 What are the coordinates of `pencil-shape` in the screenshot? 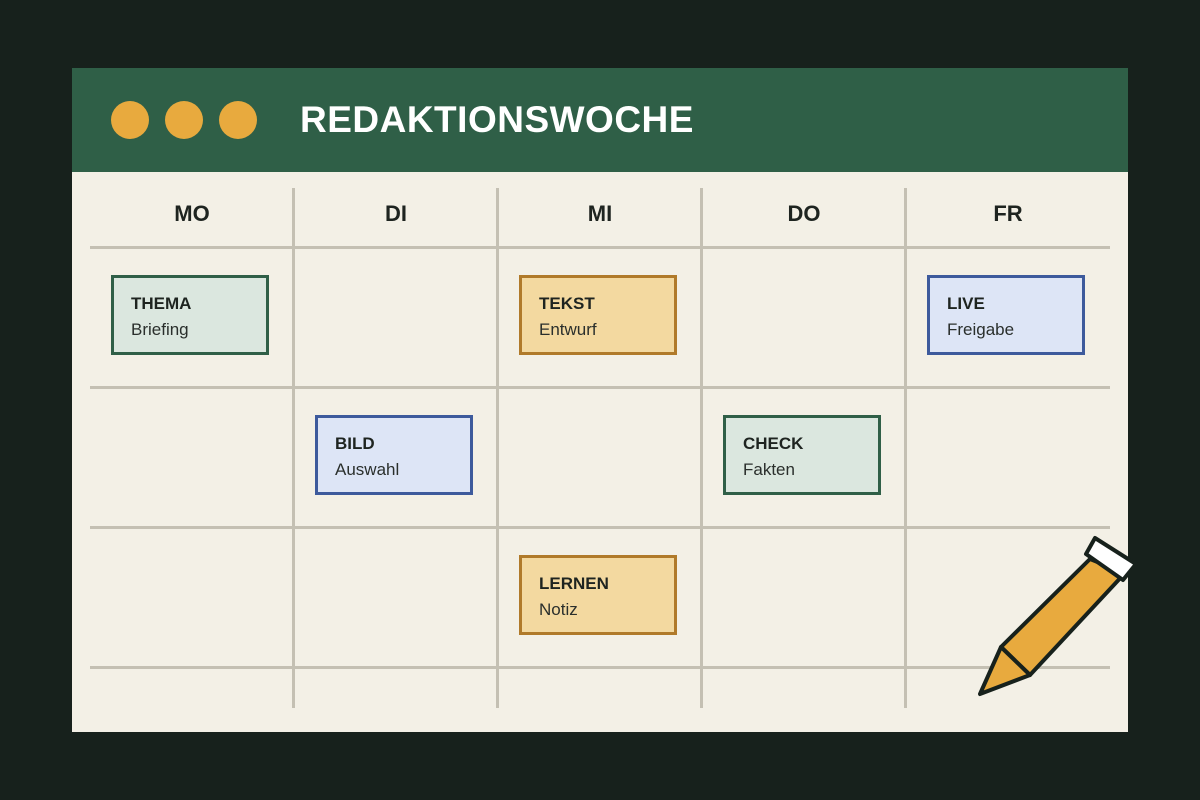 It's located at (1058, 616).